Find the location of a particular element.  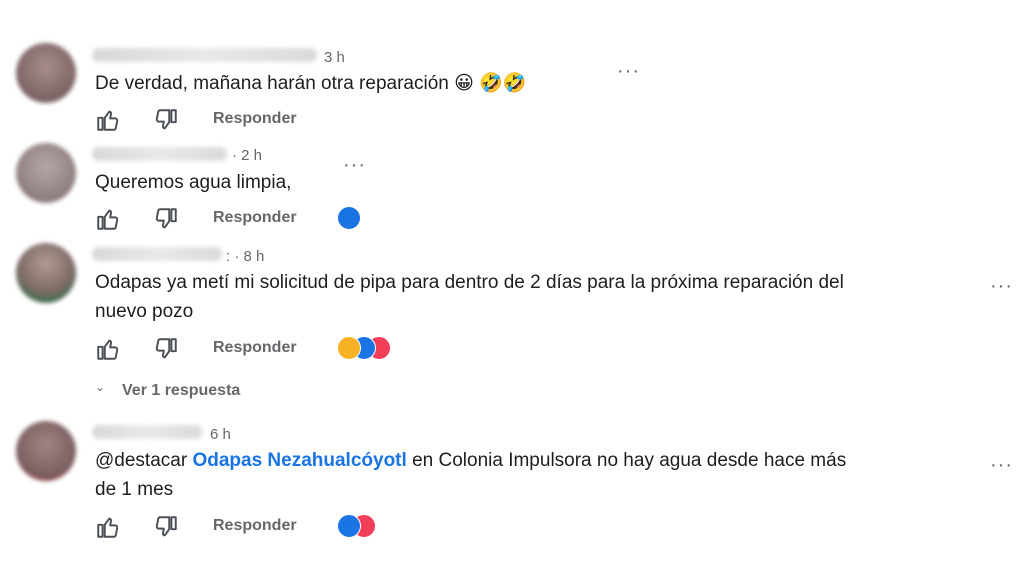

comment-text-line-2: de 1 mes is located at coordinates (134, 489).